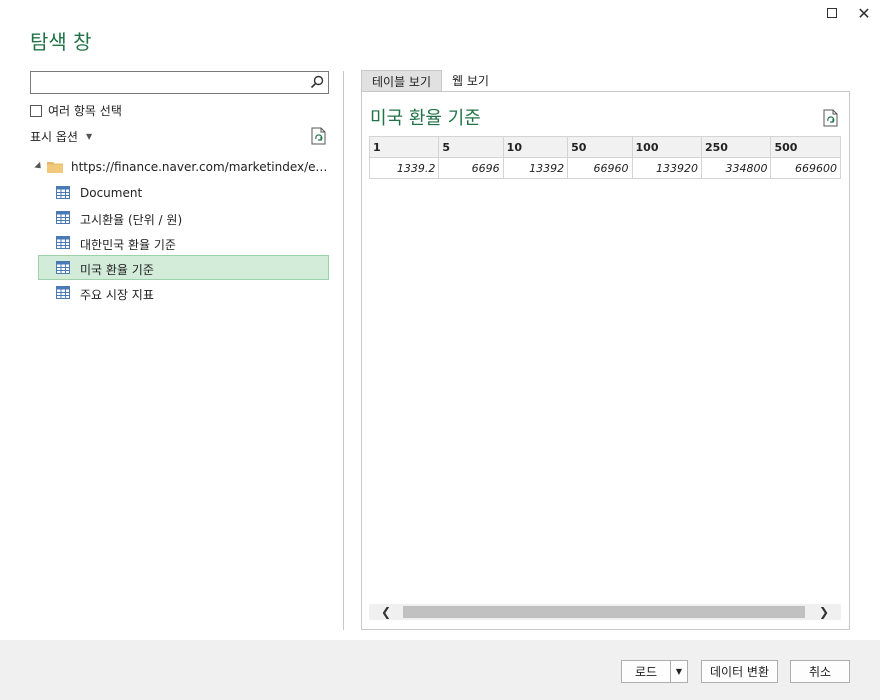 The width and height of the screenshot is (880, 700). Describe the element at coordinates (805, 147) in the screenshot. I see `column-header: 500` at that location.